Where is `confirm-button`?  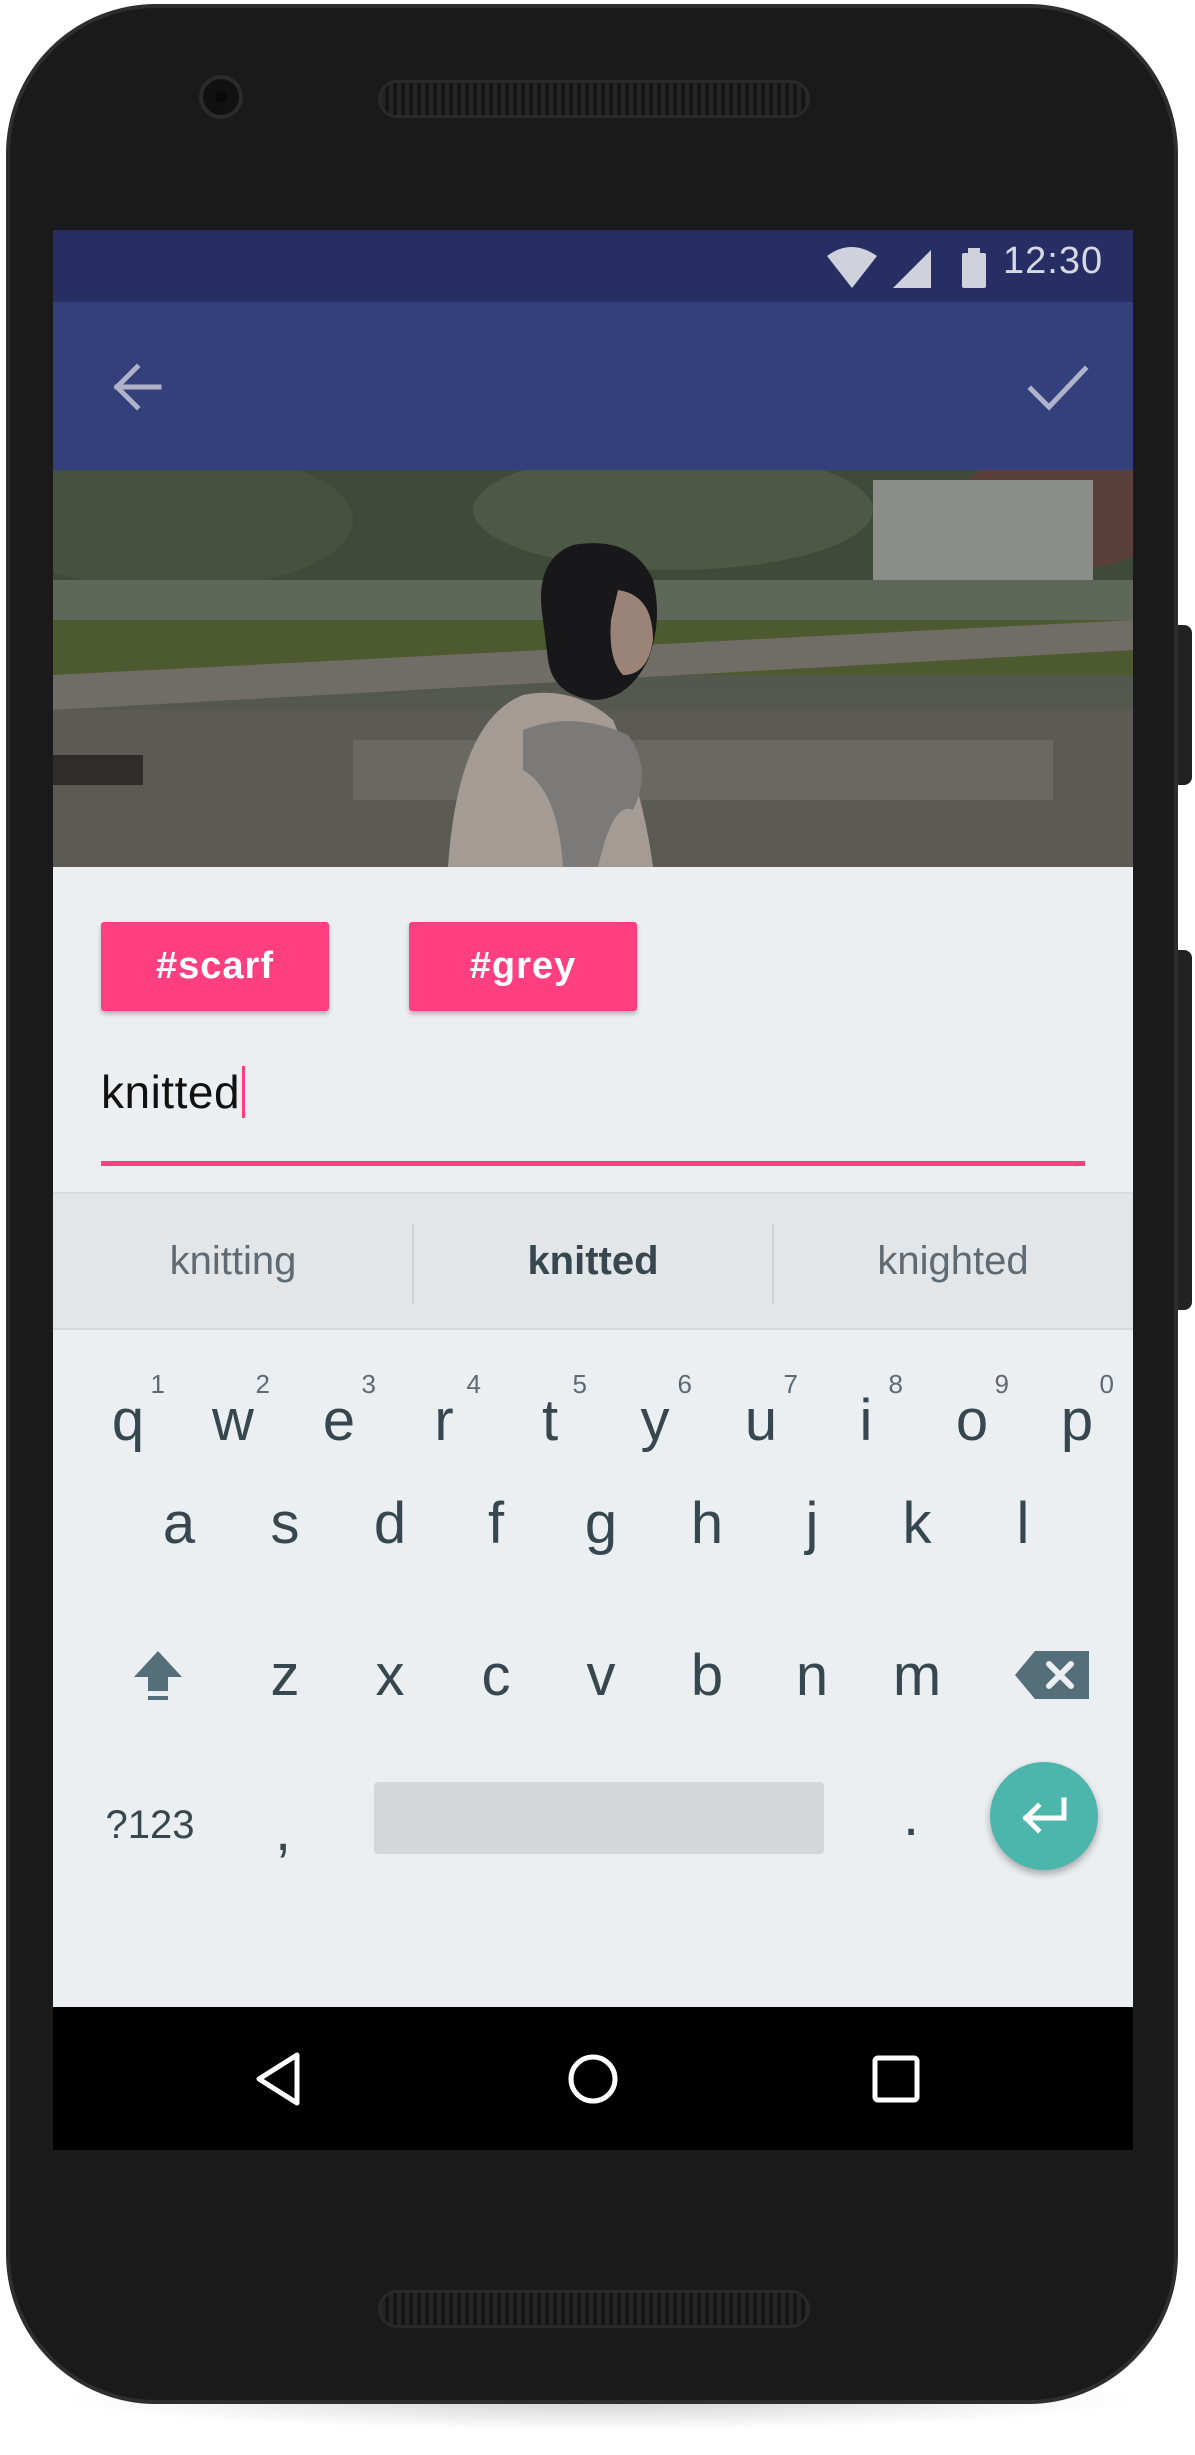
confirm-button is located at coordinates (1058, 387).